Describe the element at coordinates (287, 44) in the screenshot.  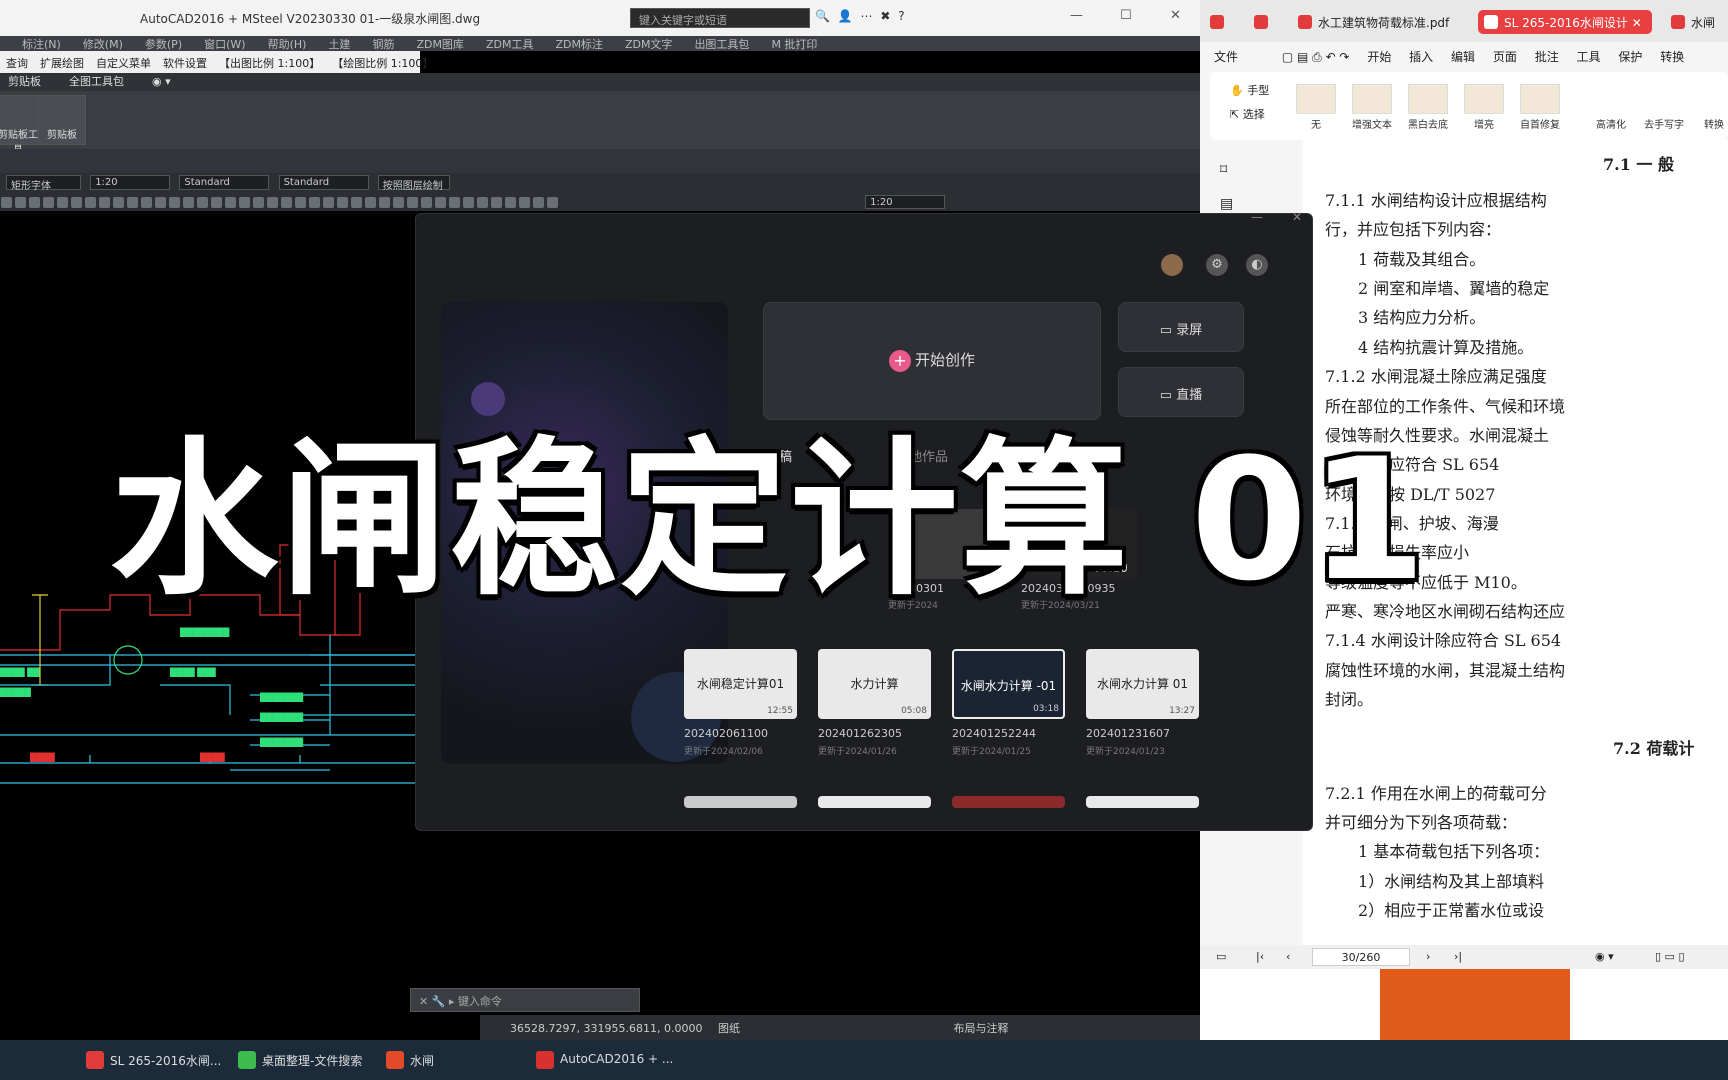
I see `menu-item: 帮助(H)` at that location.